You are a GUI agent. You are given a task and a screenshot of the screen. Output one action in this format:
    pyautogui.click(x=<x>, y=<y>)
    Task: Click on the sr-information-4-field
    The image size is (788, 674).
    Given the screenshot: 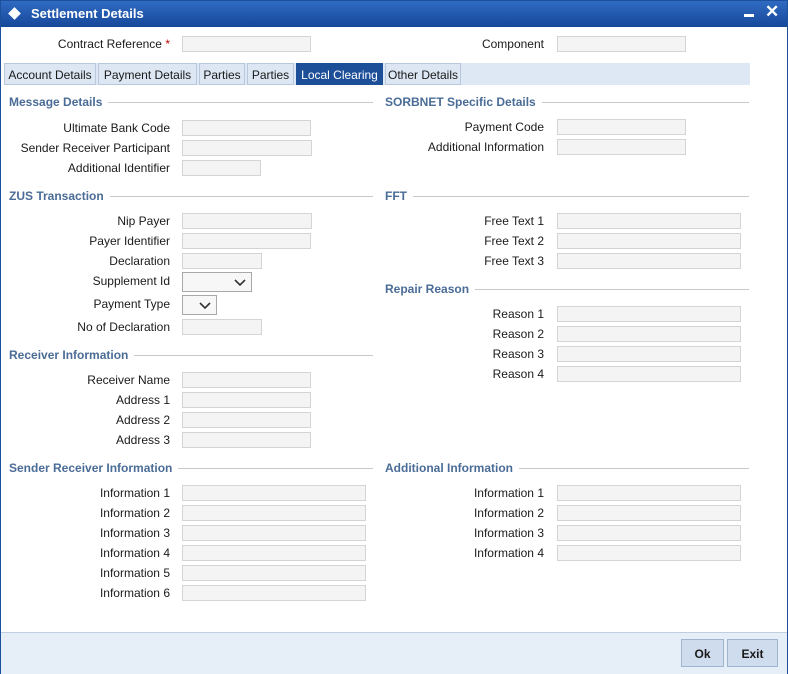 What is the action you would take?
    pyautogui.click(x=274, y=553)
    